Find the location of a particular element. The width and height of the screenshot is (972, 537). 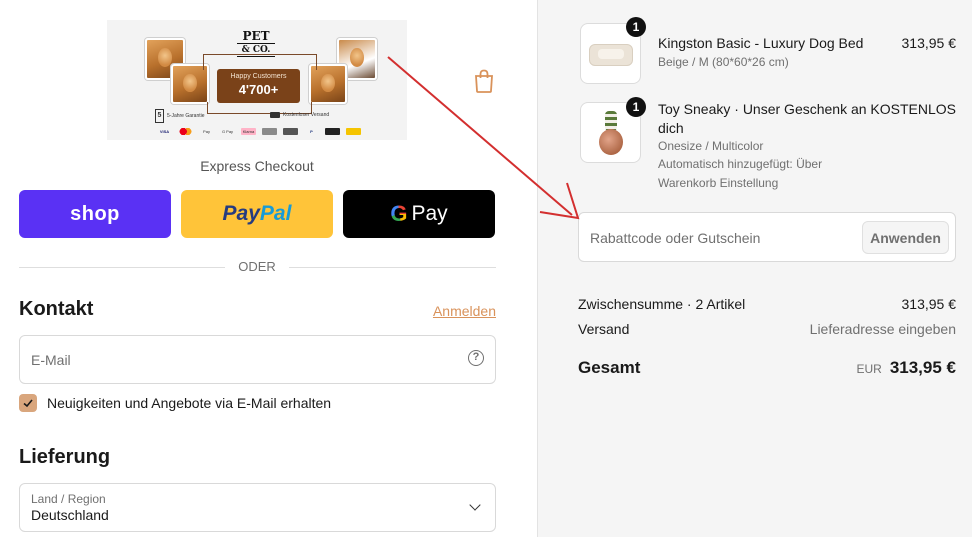

truck-icon is located at coordinates (275, 115).